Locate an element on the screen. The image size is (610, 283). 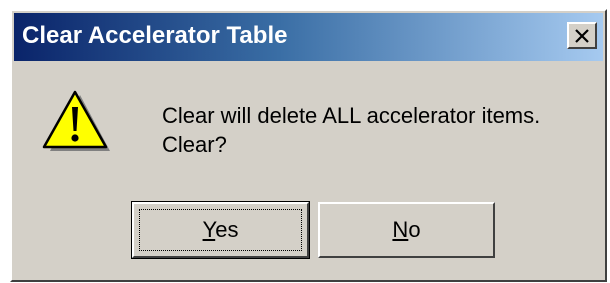
close-button is located at coordinates (582, 35).